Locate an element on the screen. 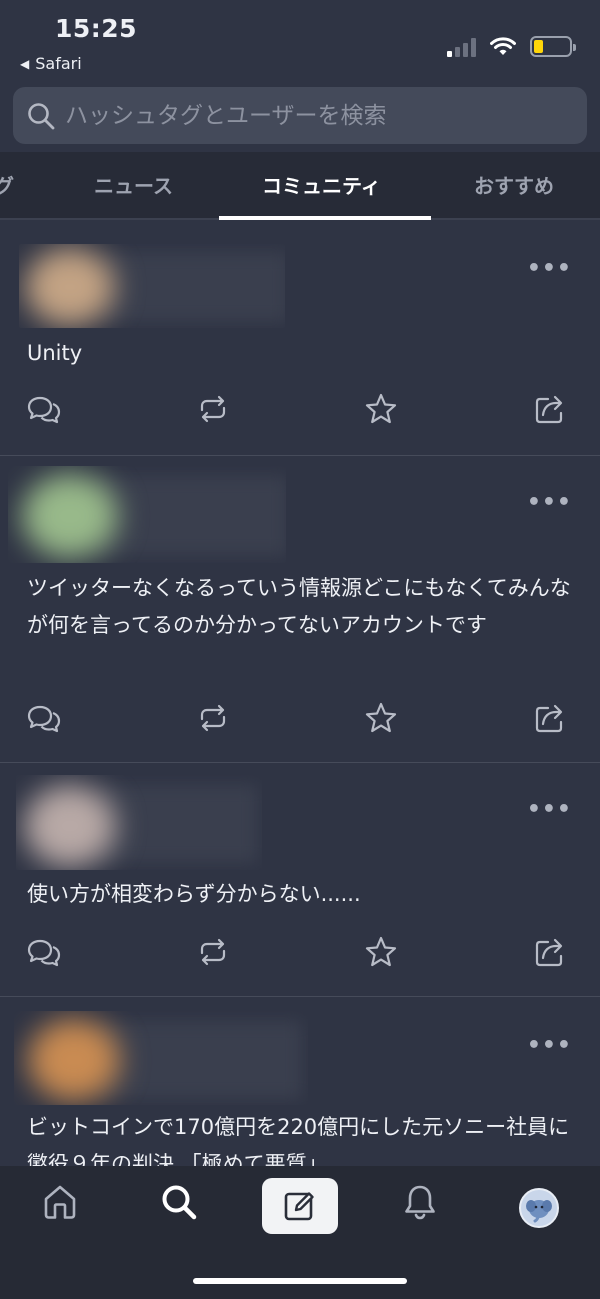 The height and width of the screenshot is (1299, 600). search-input is located at coordinates (305, 115).